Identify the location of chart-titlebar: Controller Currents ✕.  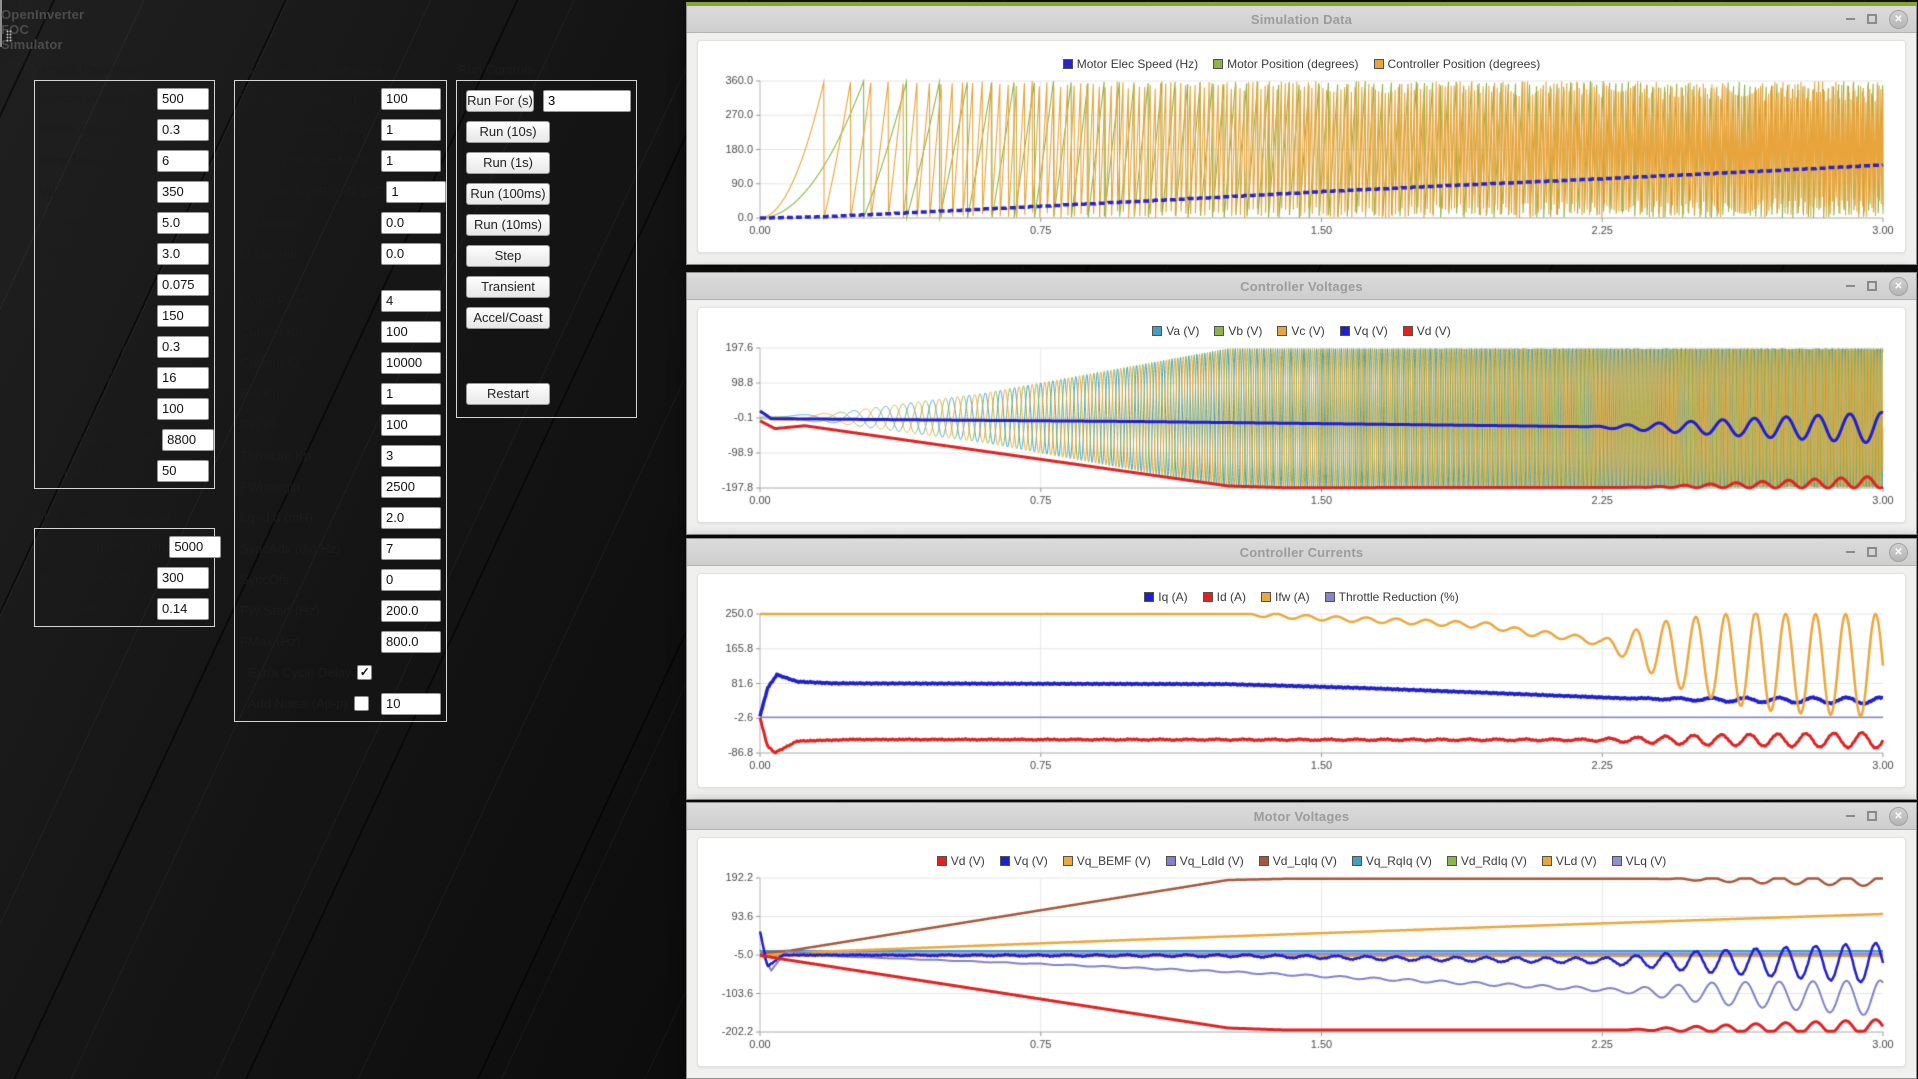
(1301, 552).